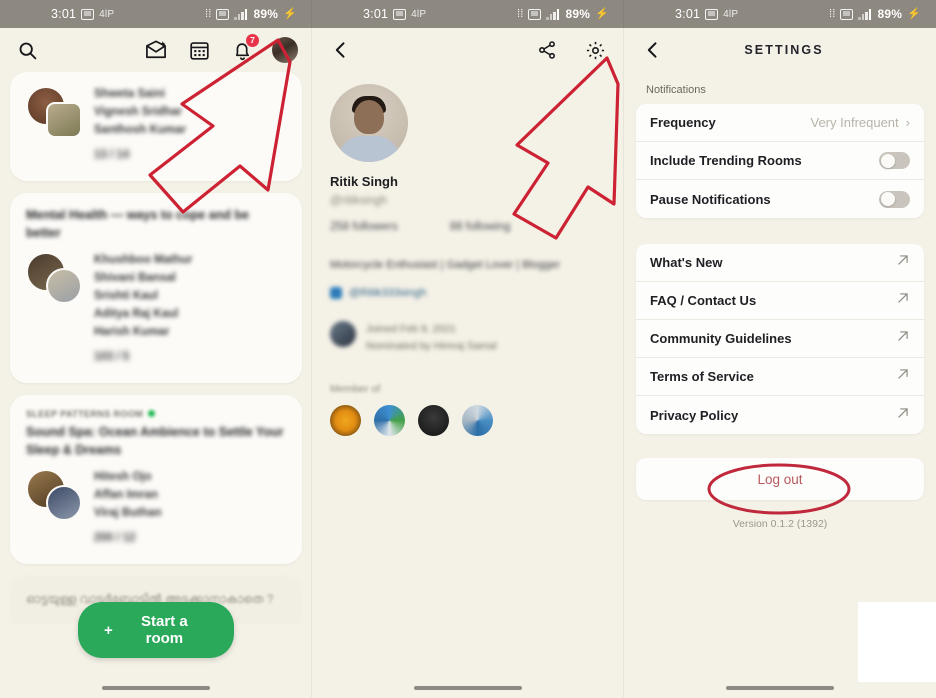 The height and width of the screenshot is (698, 936). Describe the element at coordinates (199, 50) in the screenshot. I see `calendar-icon` at that location.